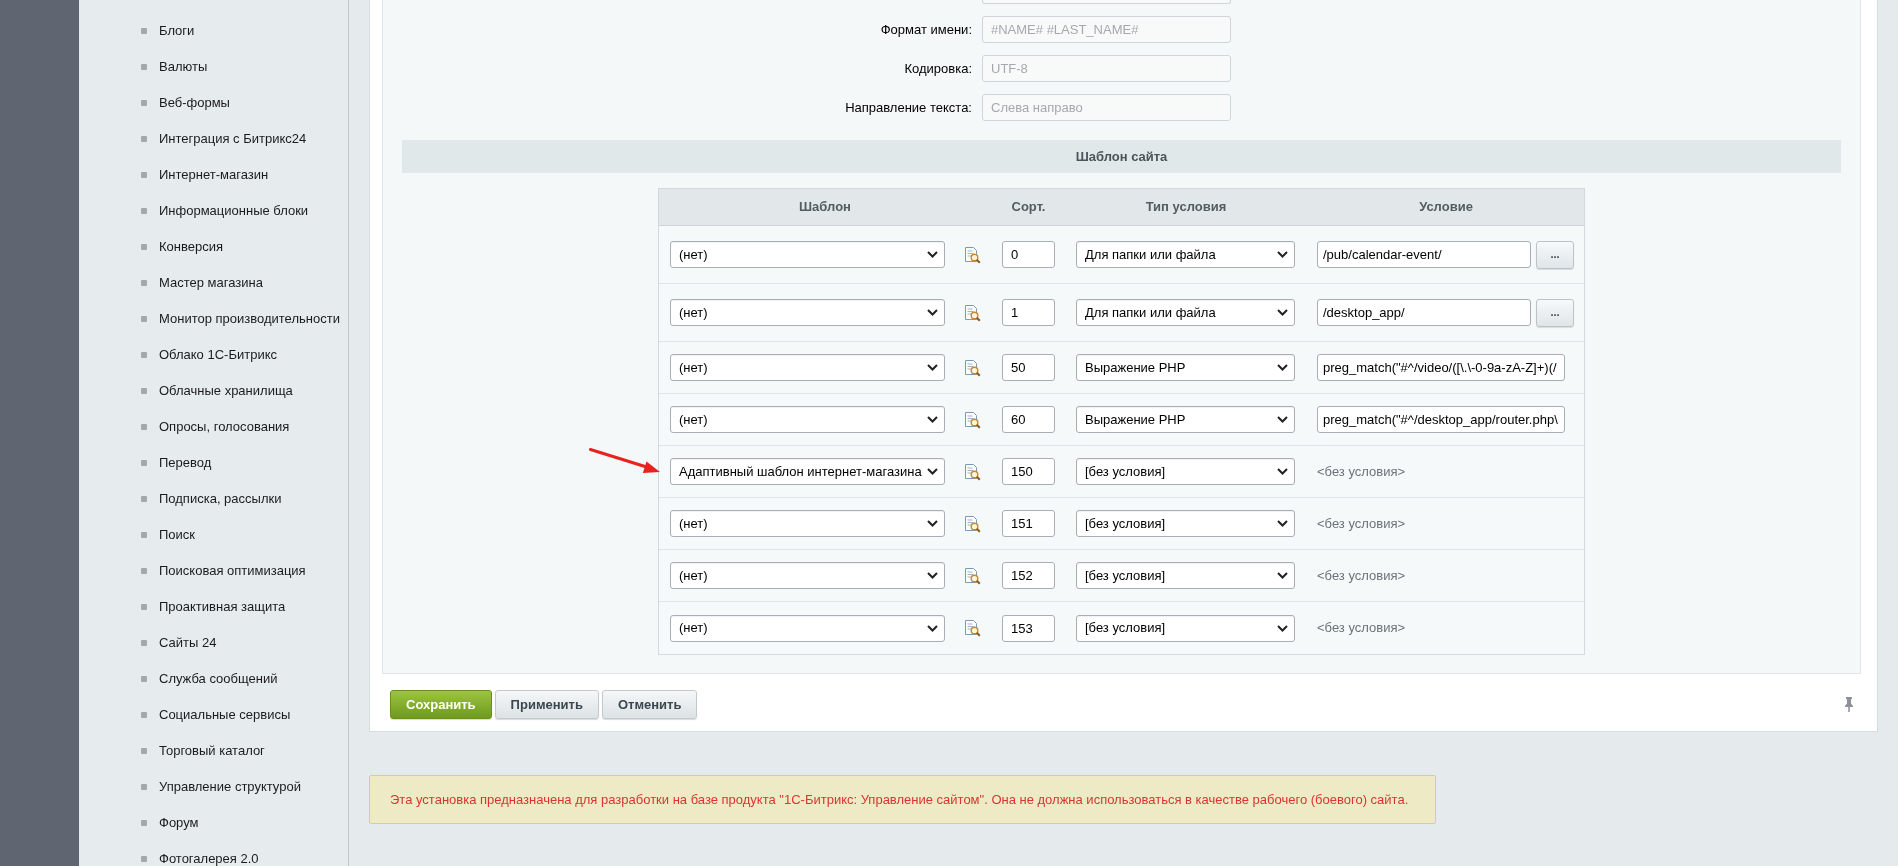  What do you see at coordinates (213, 282) in the screenshot?
I see `sidebar-item: Мастер магазина` at bounding box center [213, 282].